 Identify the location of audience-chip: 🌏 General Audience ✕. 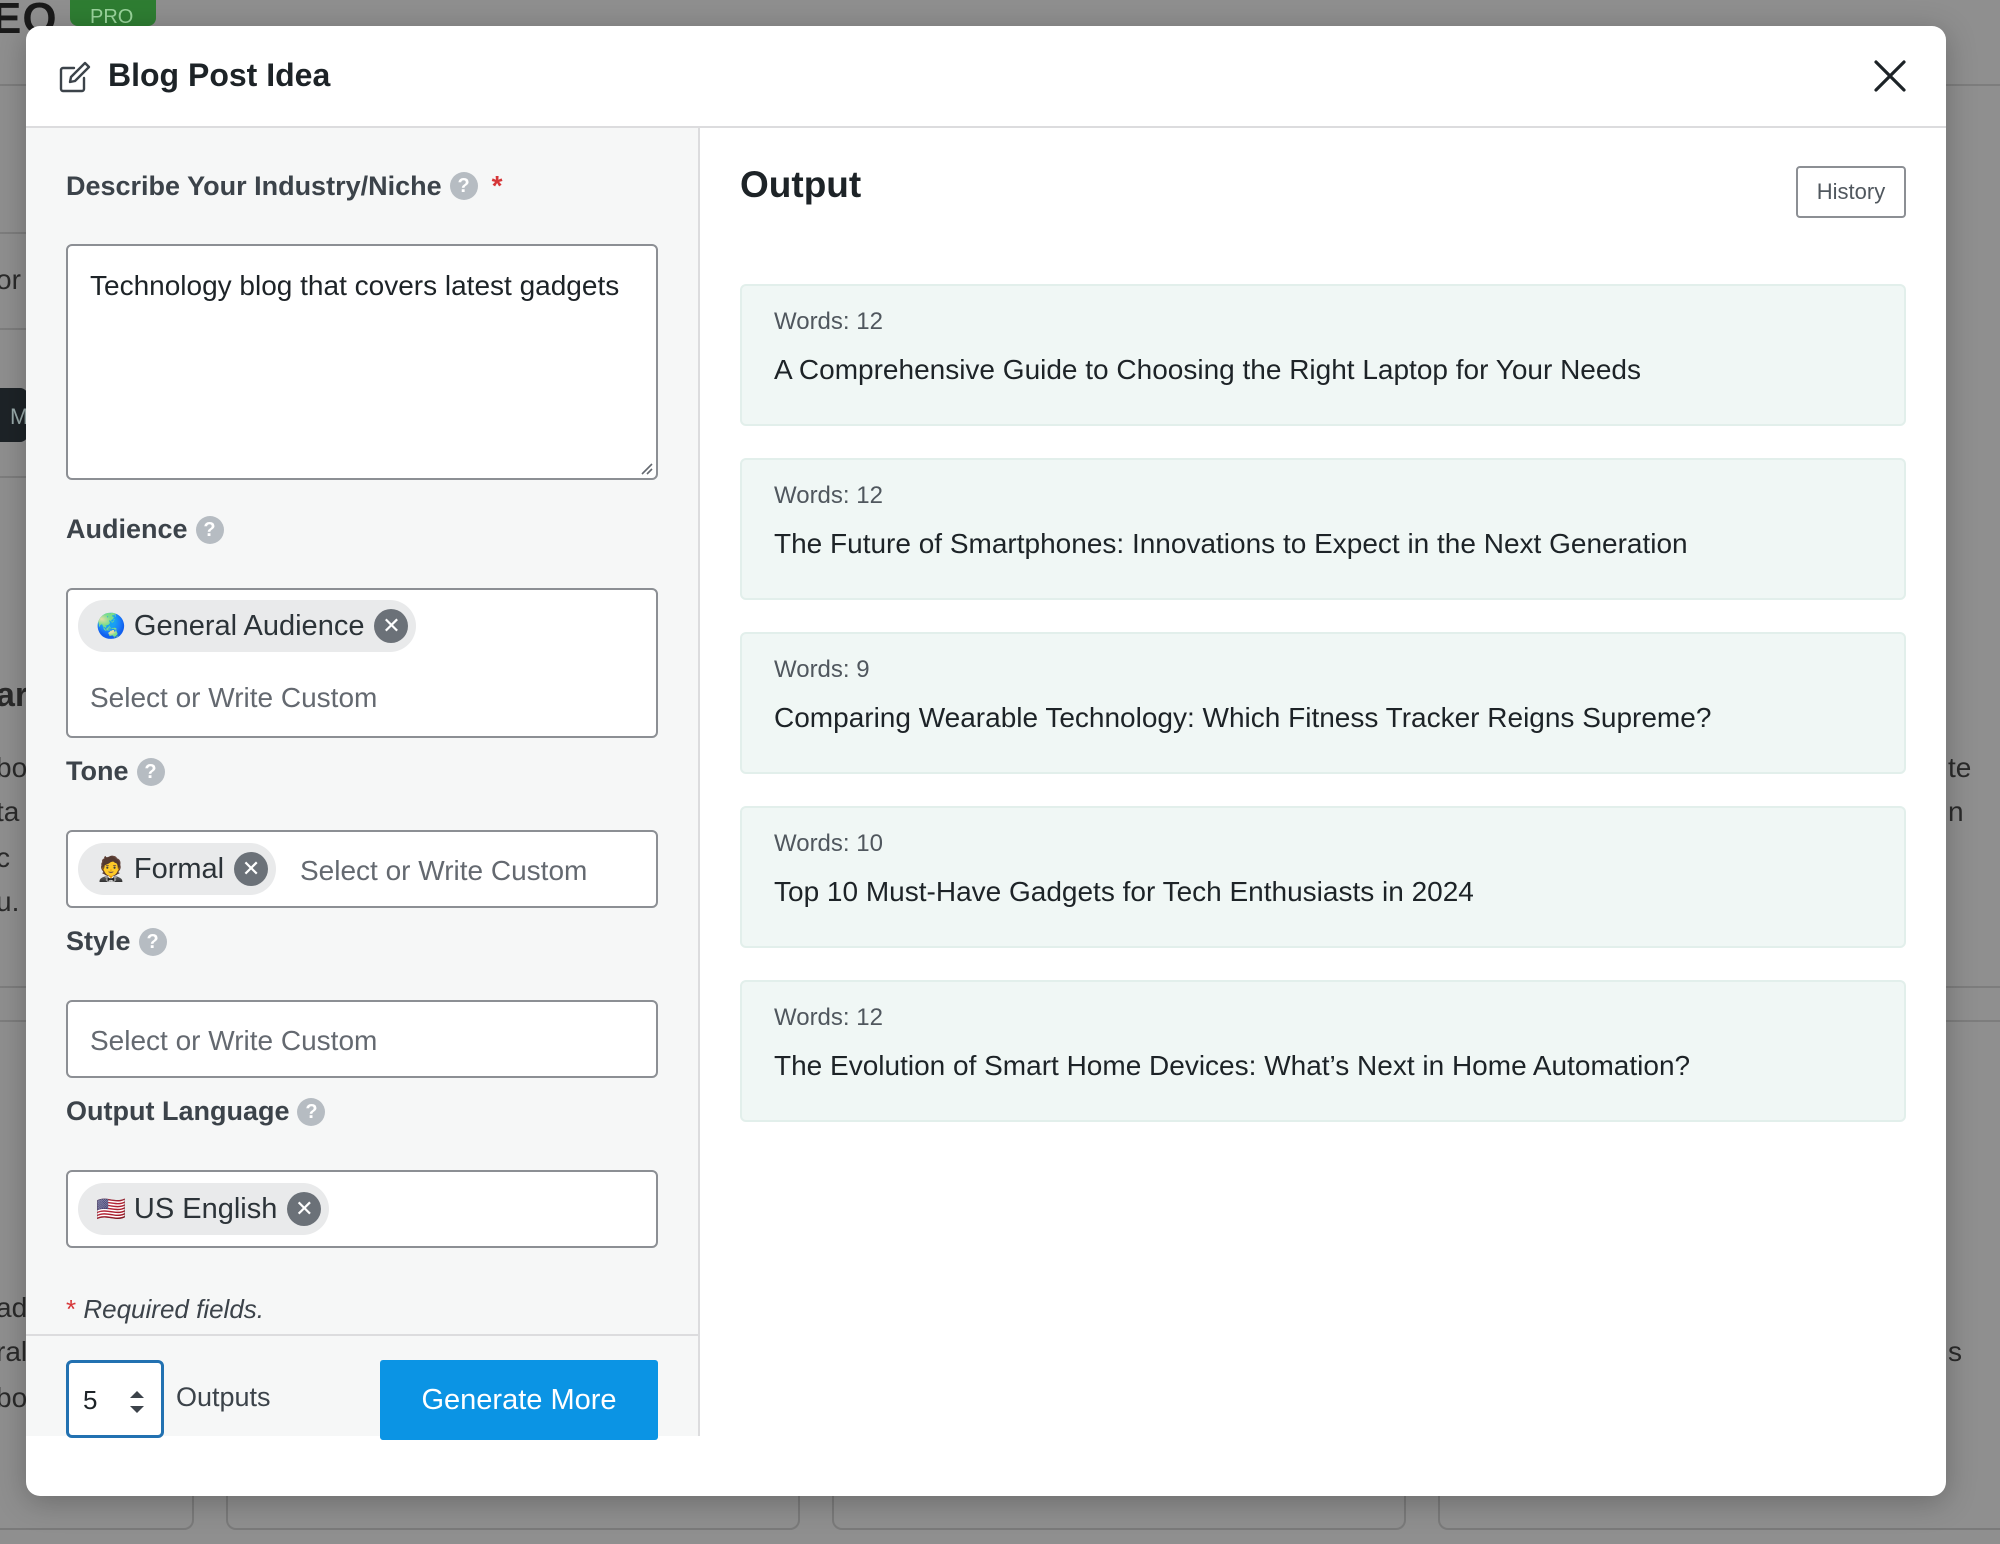
(247, 626).